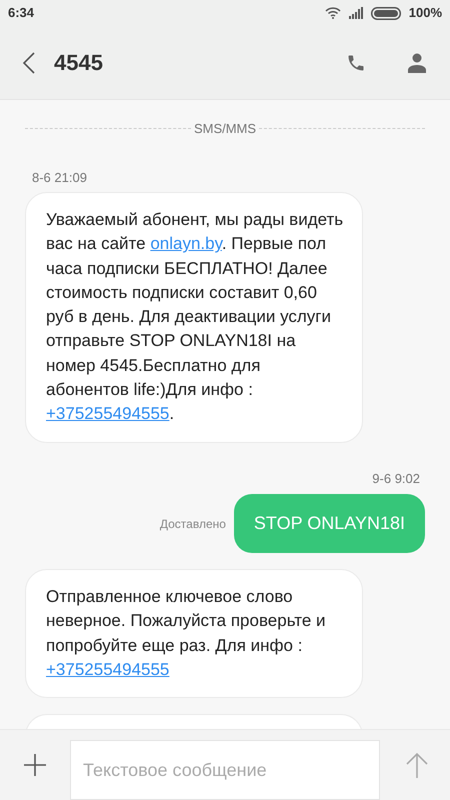 The image size is (450, 800). I want to click on contact-title: 4545, so click(78, 63).